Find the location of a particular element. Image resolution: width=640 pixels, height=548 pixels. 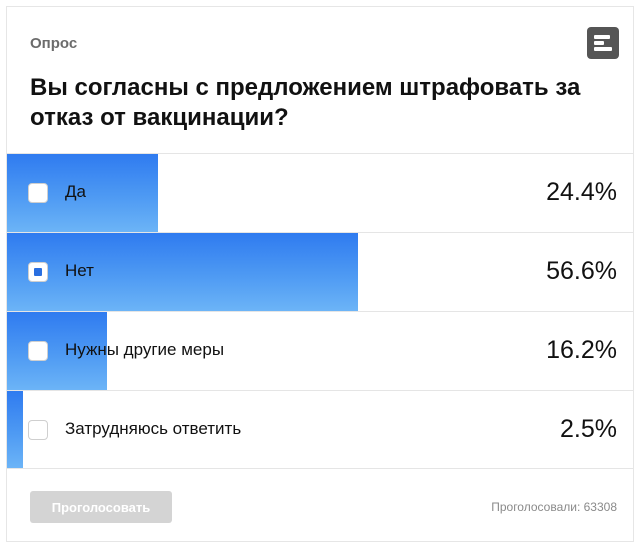

option-label: Затрудняюсь ответить is located at coordinates (153, 428).